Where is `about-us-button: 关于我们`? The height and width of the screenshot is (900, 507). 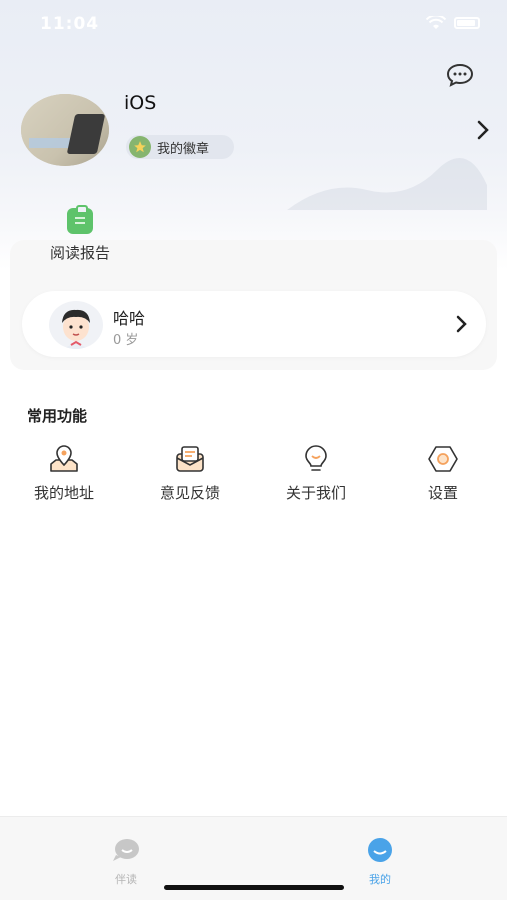 about-us-button: 关于我们 is located at coordinates (316, 474).